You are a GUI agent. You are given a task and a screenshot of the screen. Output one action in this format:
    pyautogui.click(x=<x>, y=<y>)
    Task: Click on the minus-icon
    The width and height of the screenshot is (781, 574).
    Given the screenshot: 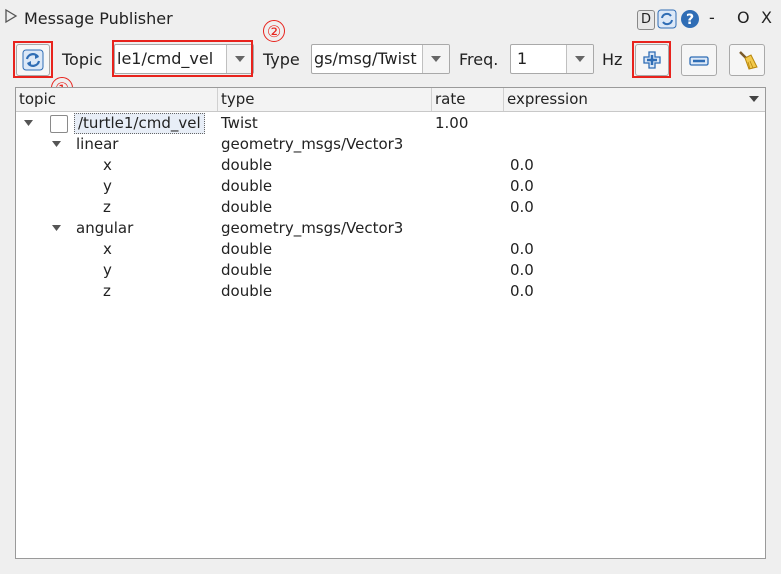 What is the action you would take?
    pyautogui.click(x=699, y=61)
    